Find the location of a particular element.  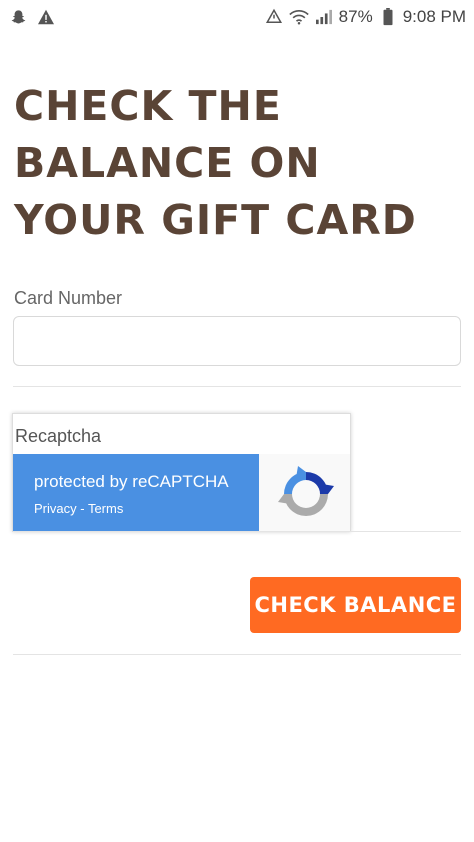

status-time: 9:08 PM is located at coordinates (434, 16).